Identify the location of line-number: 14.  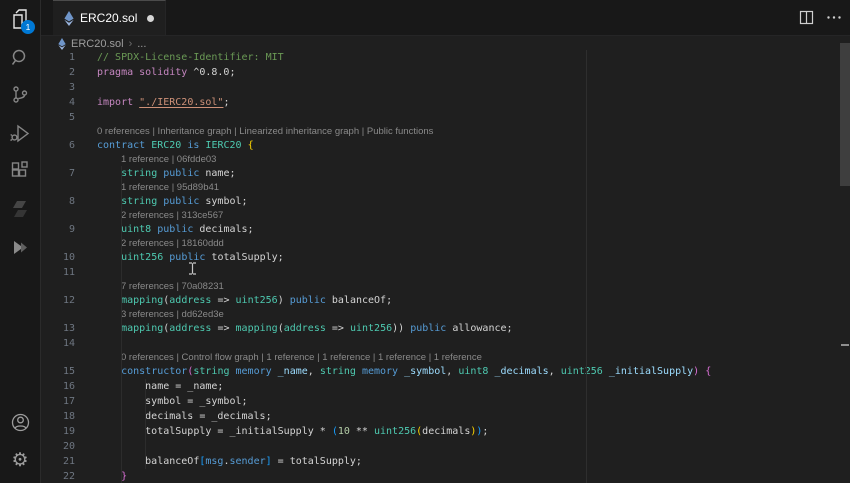
(57, 343).